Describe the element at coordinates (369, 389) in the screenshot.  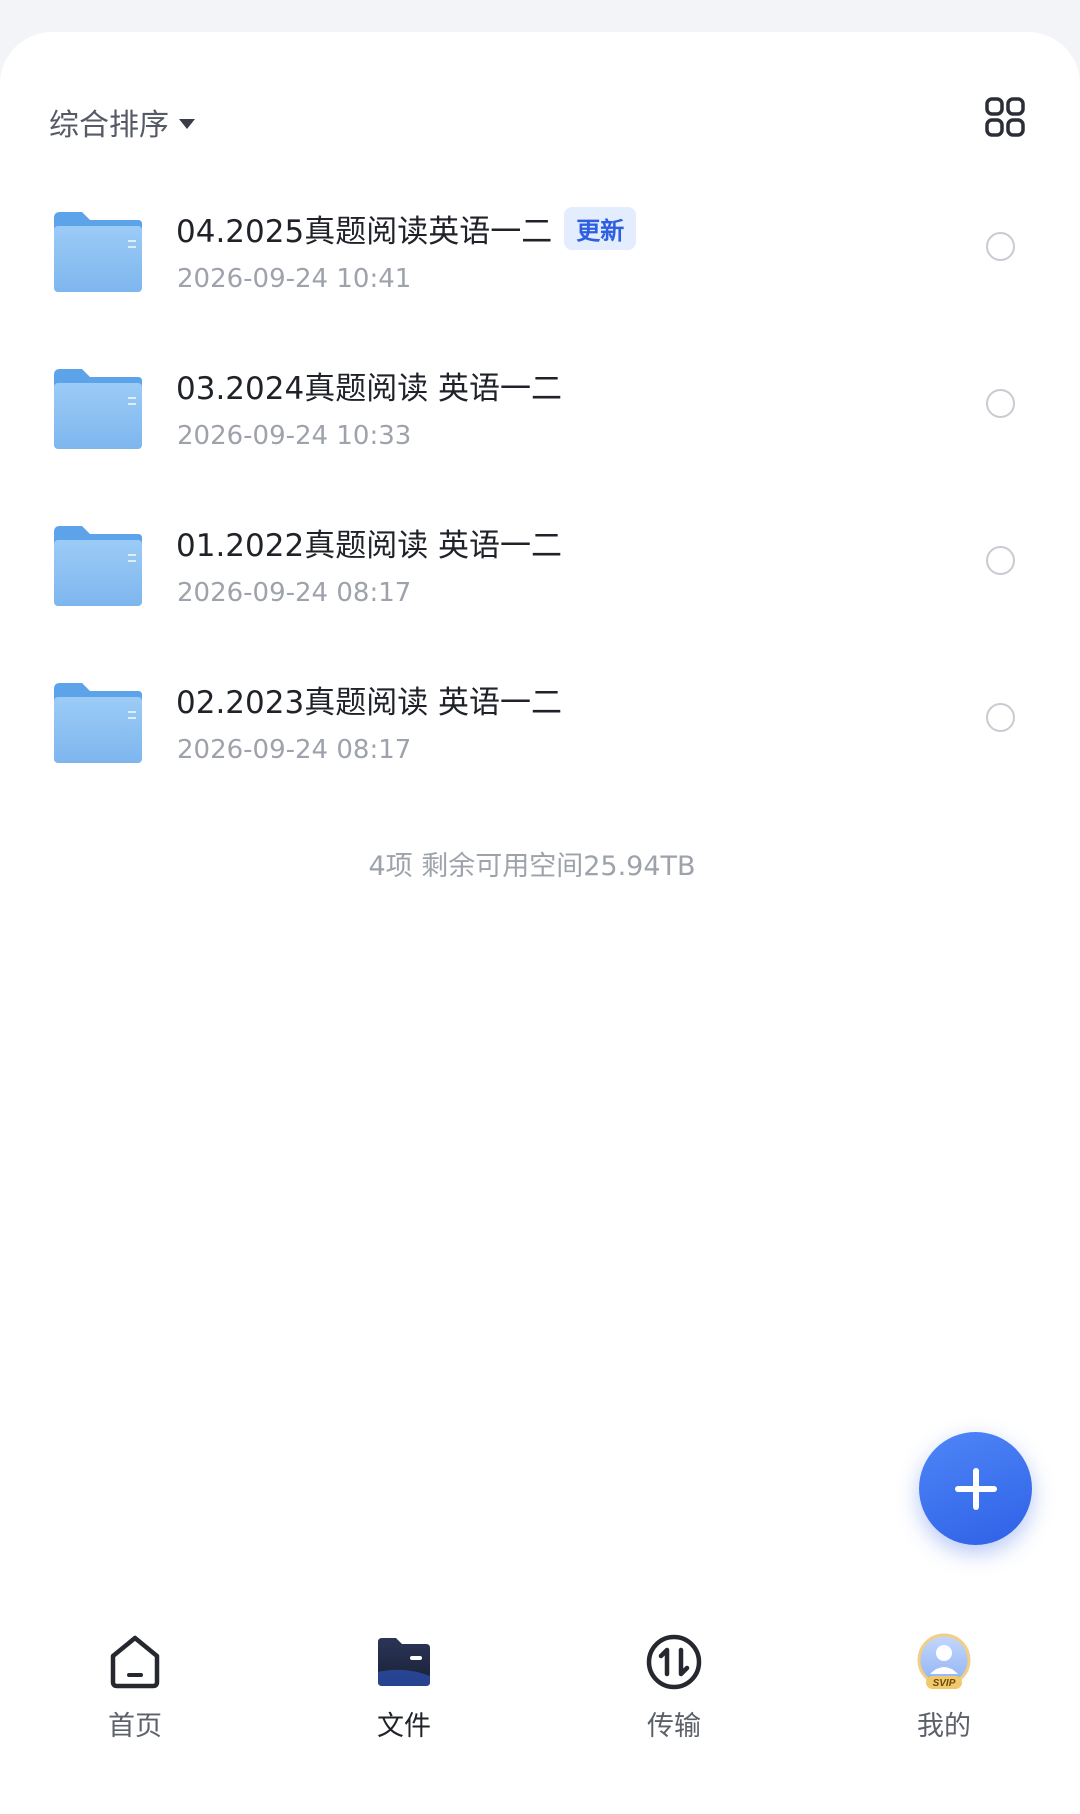
I see `file-name: 03.2024真题阅读 英语一二` at that location.